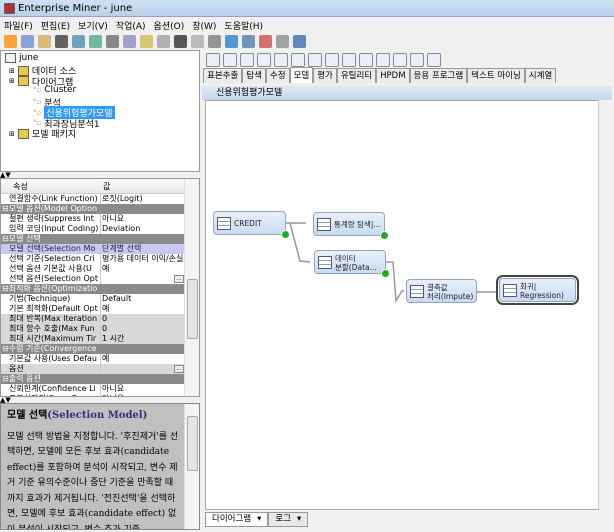 Image resolution: width=614 pixels, height=532 pixels. I want to click on property-row: 최대 함수 호출(Max Fun 0, so click(93, 329).